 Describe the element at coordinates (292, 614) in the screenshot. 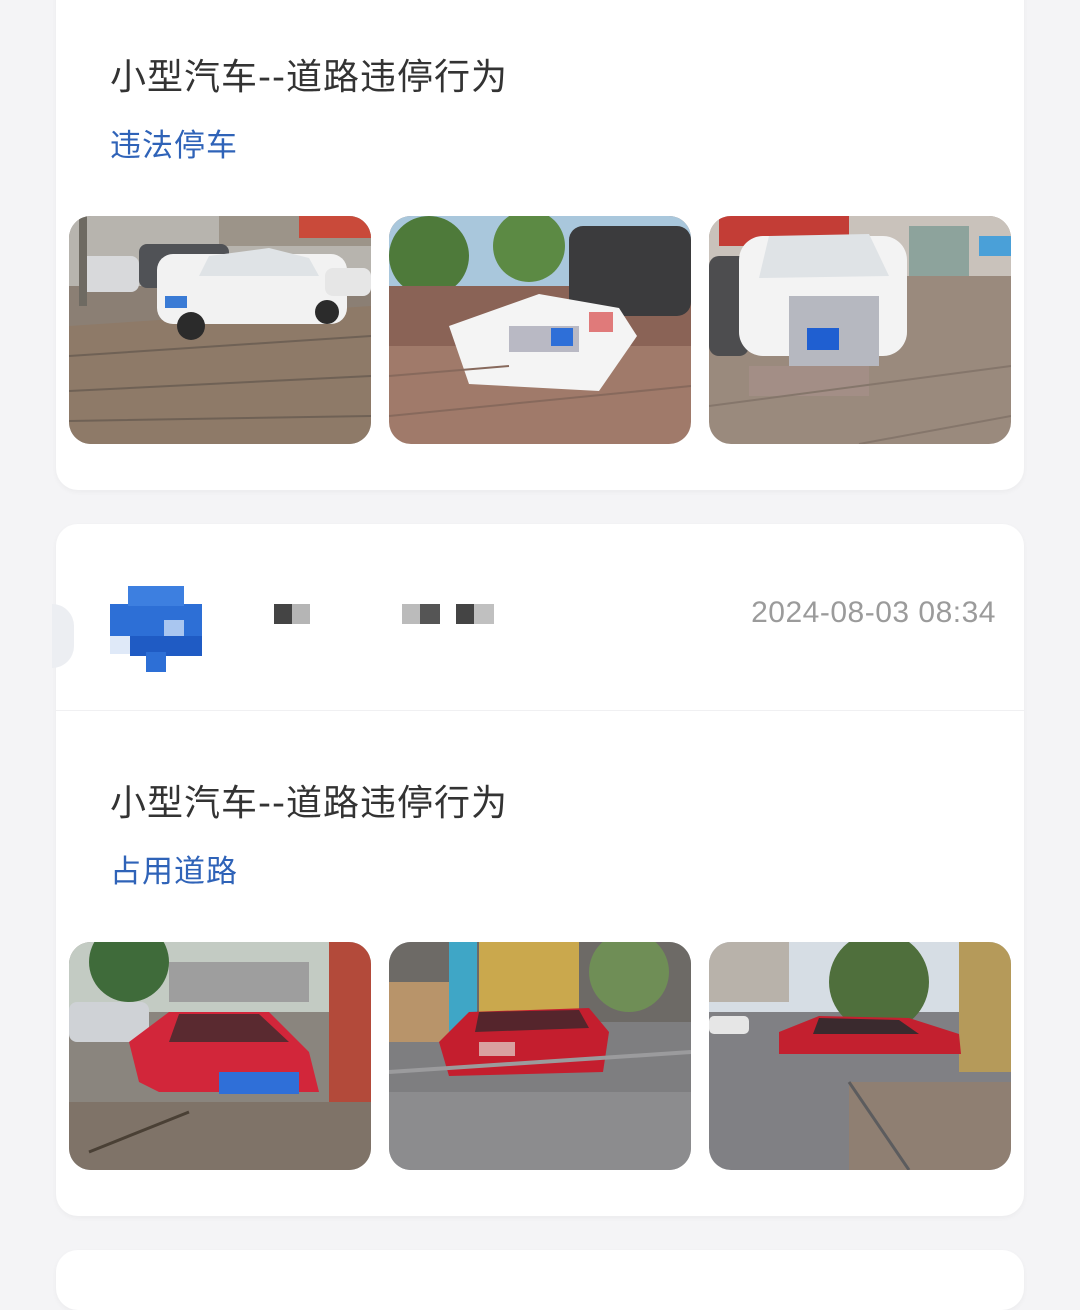

I see `user-name-redacted` at that location.